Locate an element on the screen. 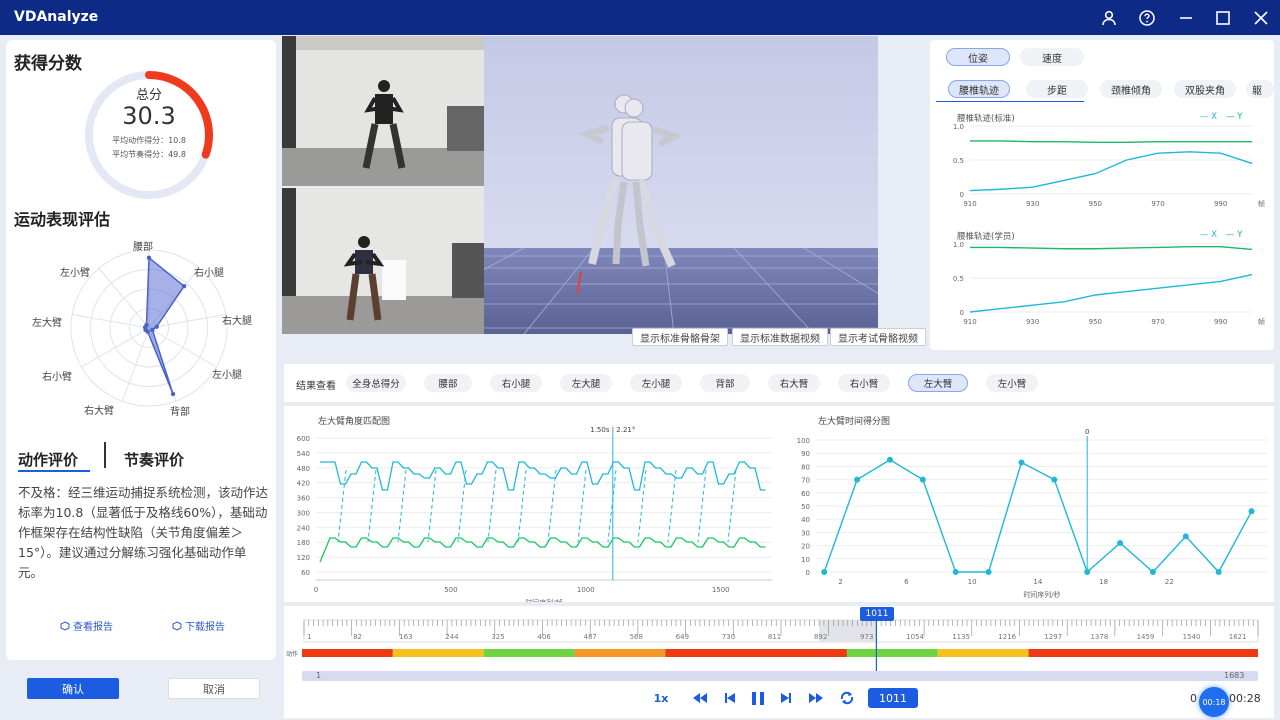 The image size is (1280, 720). radar-label-waist: 腰部 is located at coordinates (143, 247).